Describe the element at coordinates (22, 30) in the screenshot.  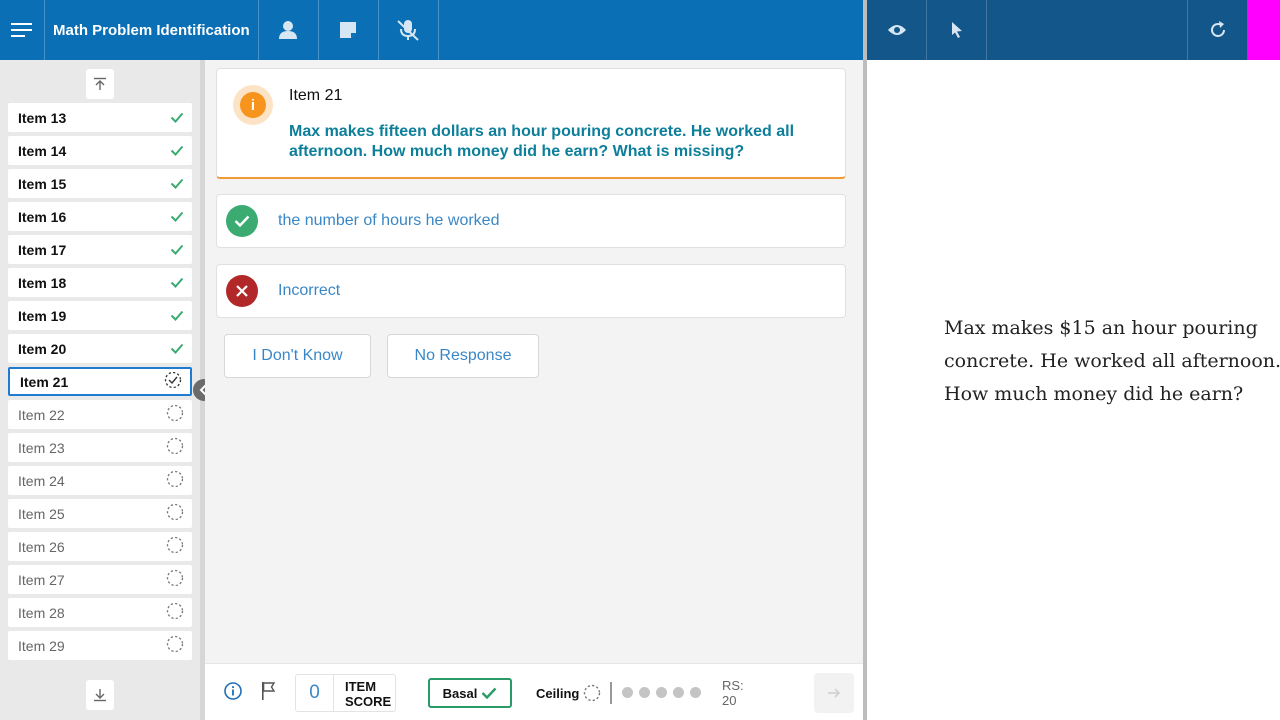
I see `menu-button` at that location.